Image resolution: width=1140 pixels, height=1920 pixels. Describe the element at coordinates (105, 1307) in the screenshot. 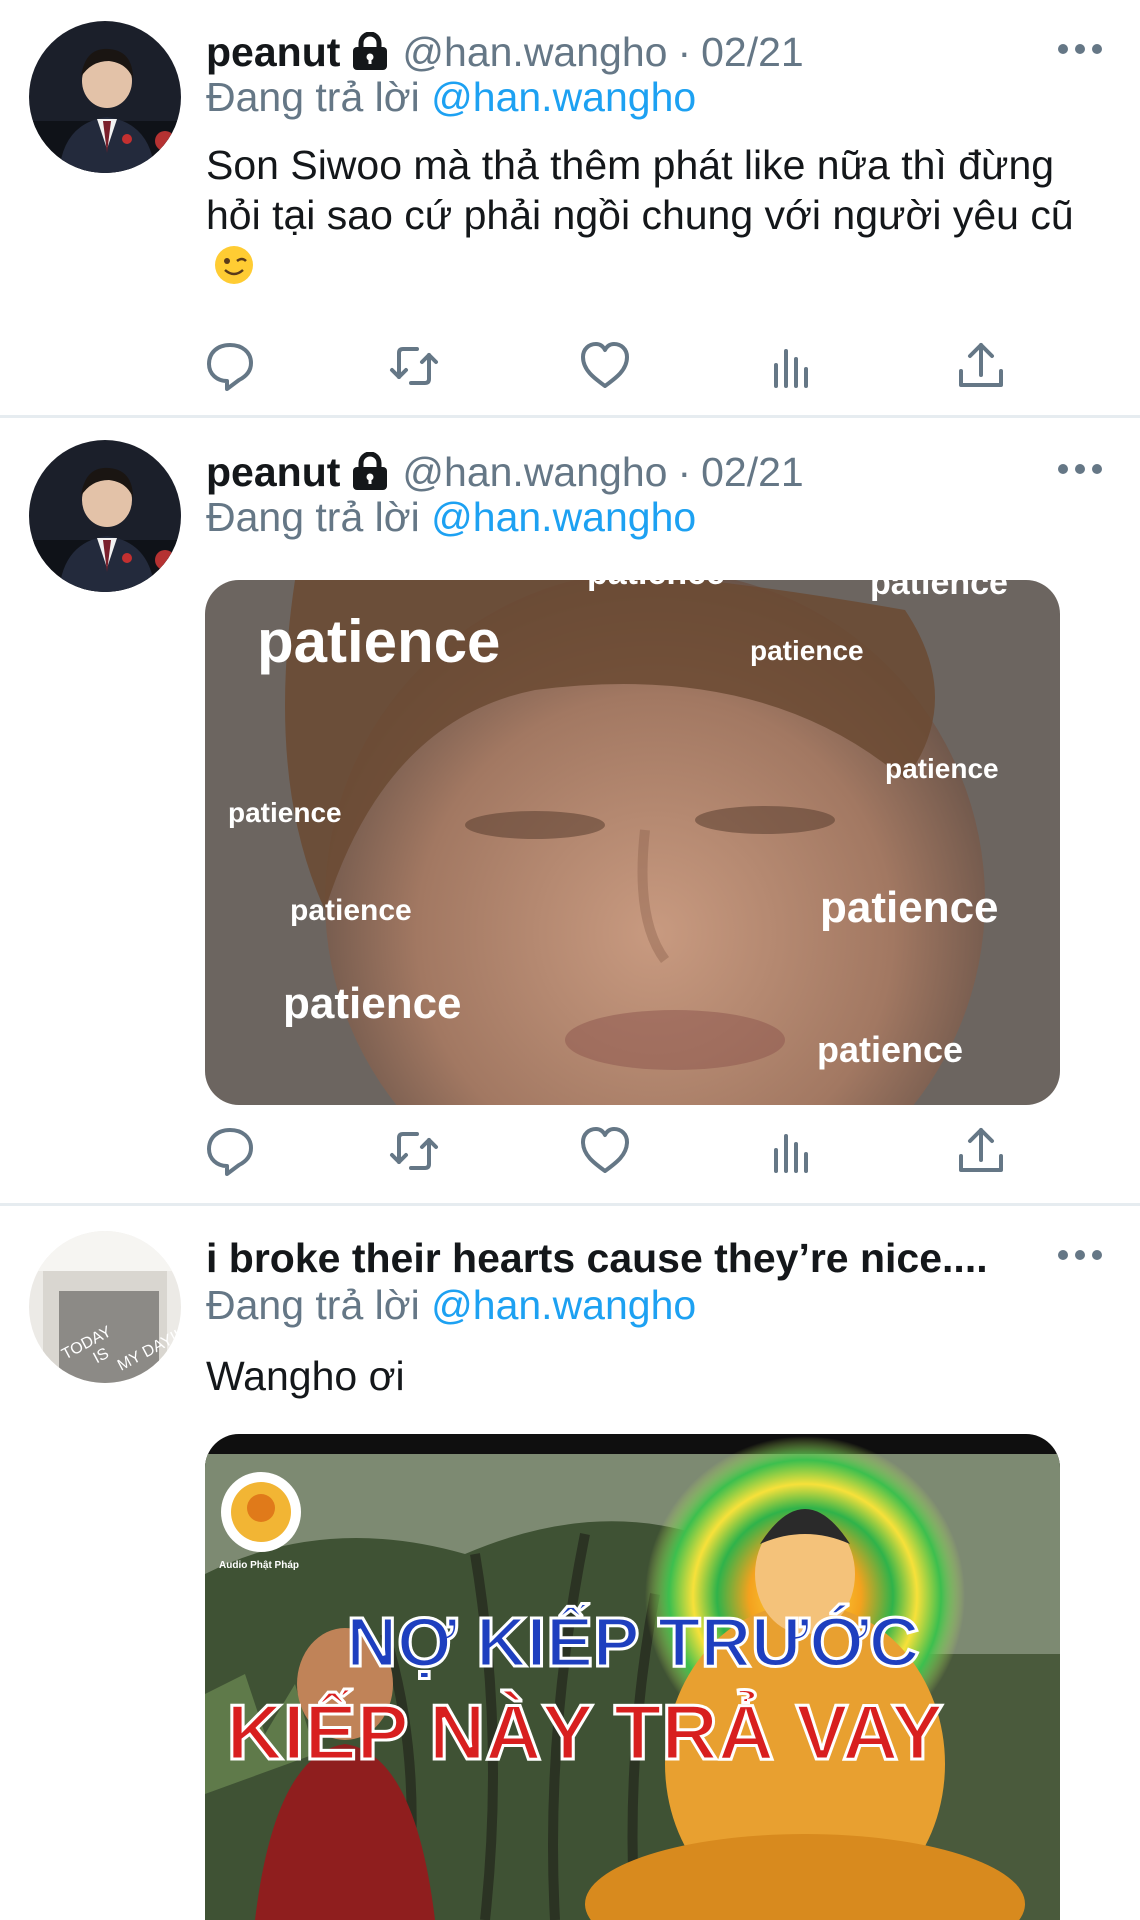

I see `avatar: TODAY IS MY DAY!!` at that location.